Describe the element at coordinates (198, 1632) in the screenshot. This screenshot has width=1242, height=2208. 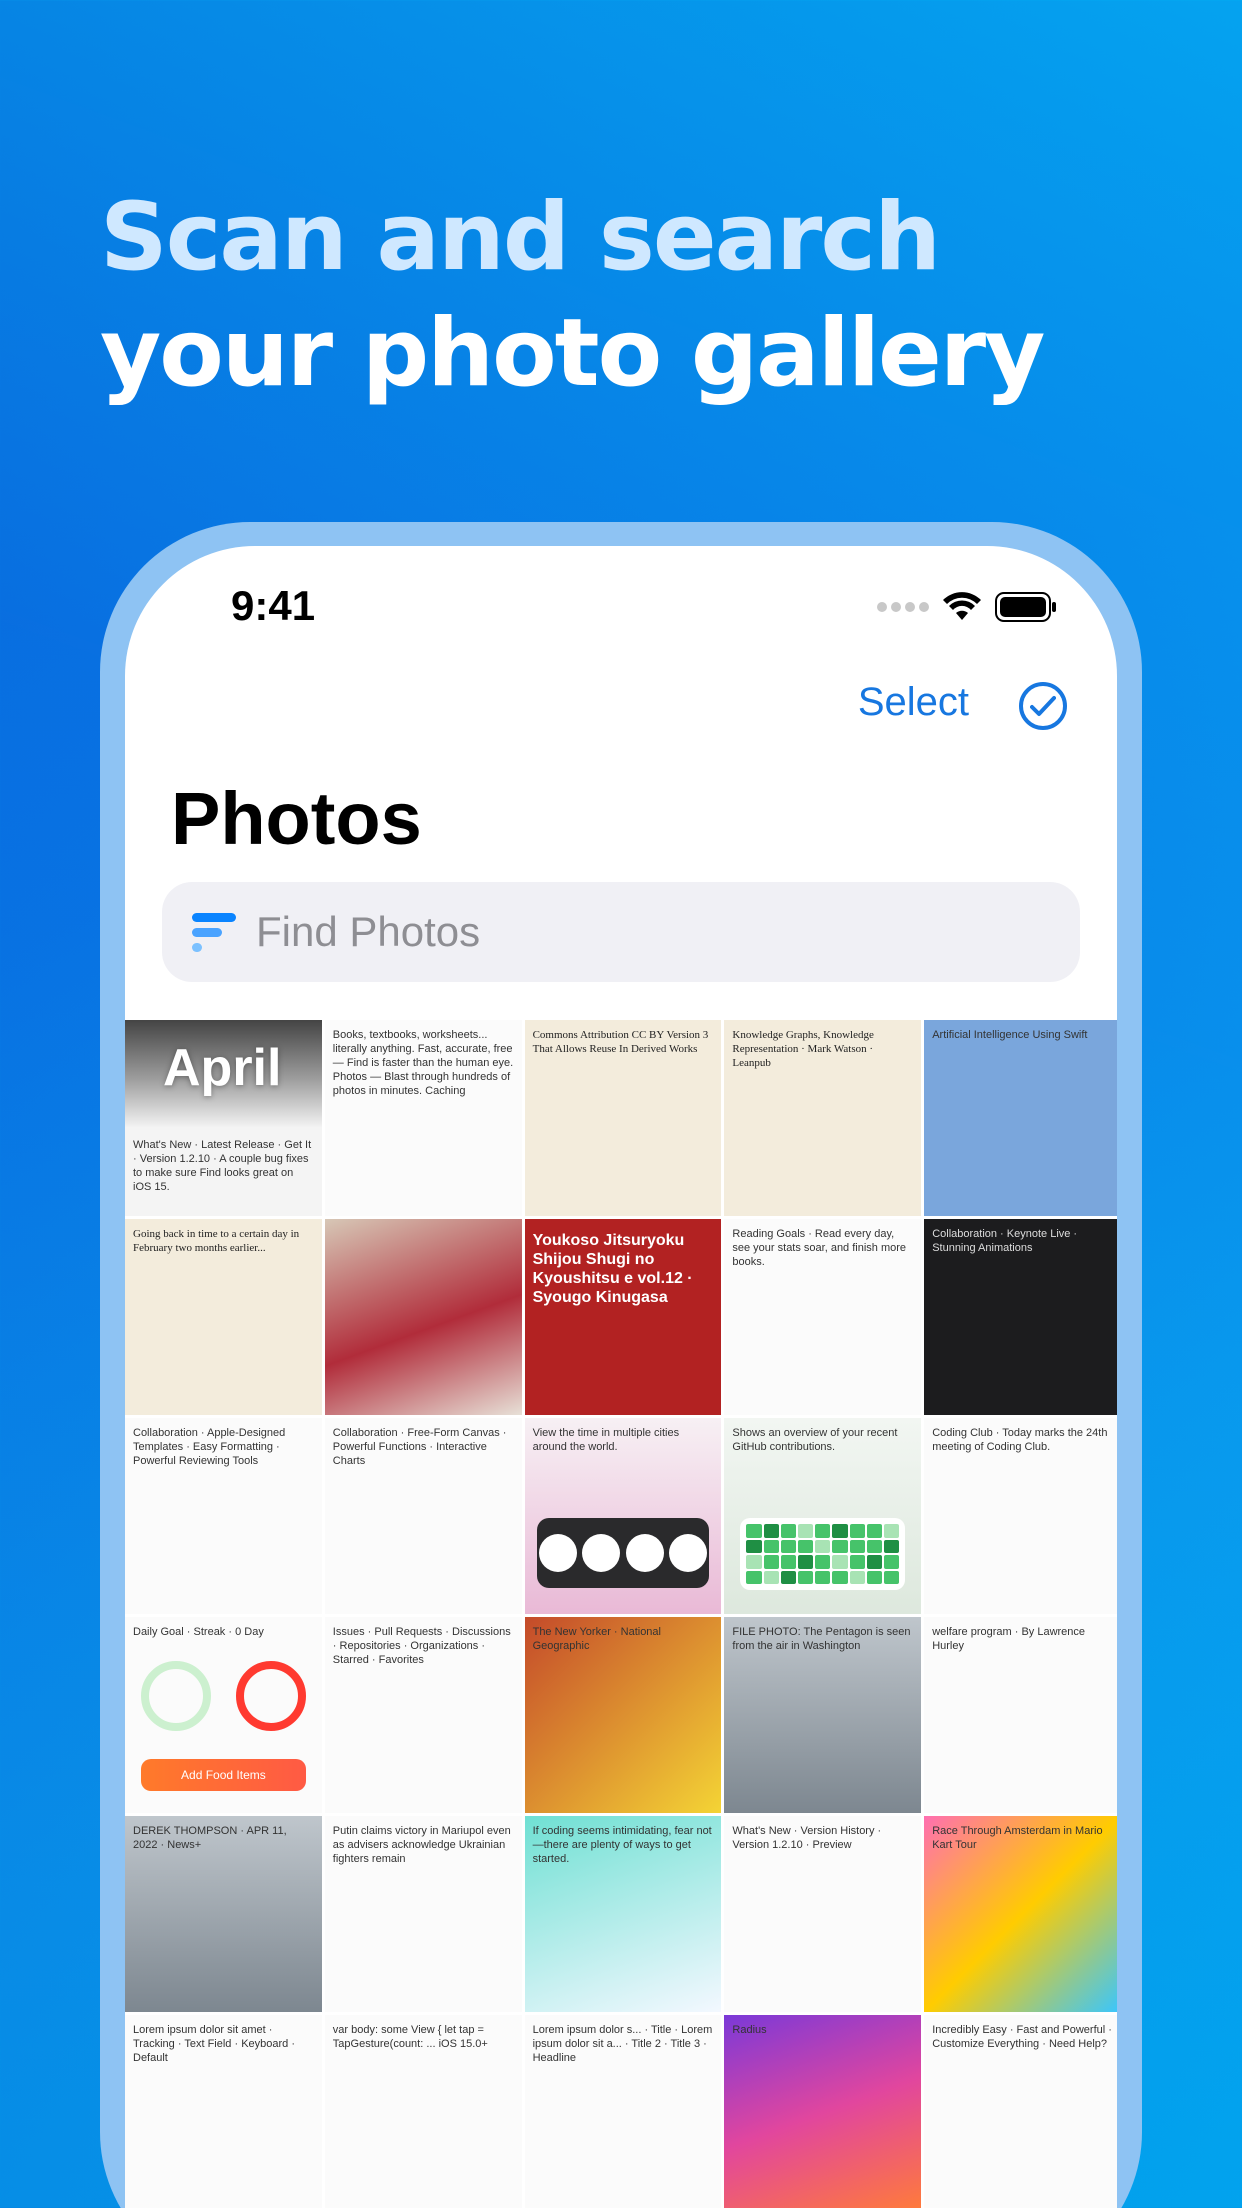
I see `tile-caption: Daily Goal · Streak · 0 Day` at that location.